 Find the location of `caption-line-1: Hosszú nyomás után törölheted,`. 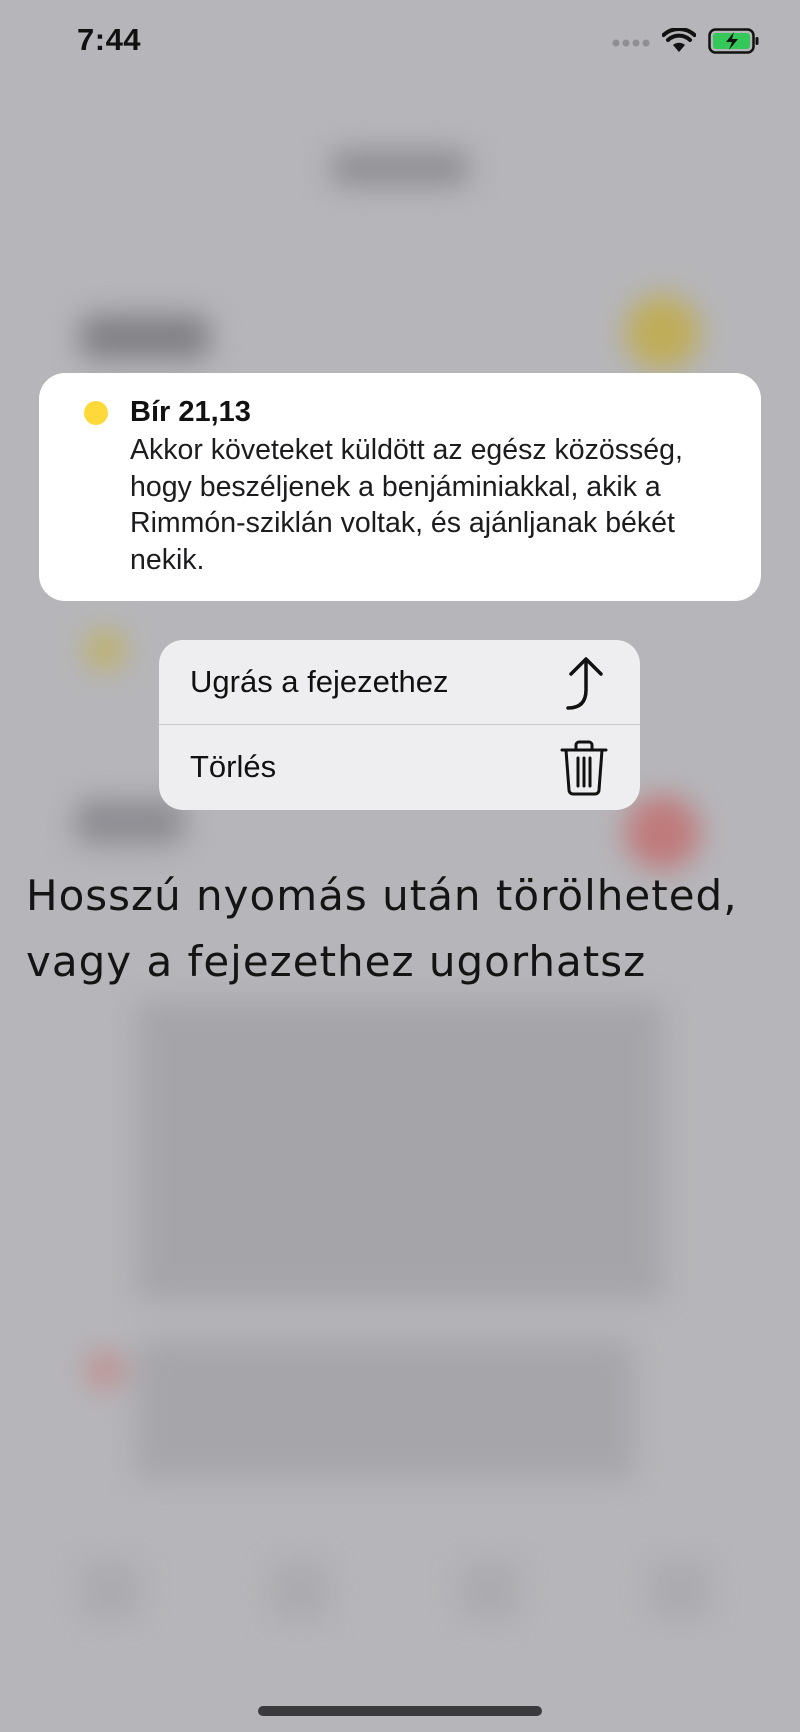

caption-line-1: Hosszú nyomás után törölheted, is located at coordinates (382, 895).